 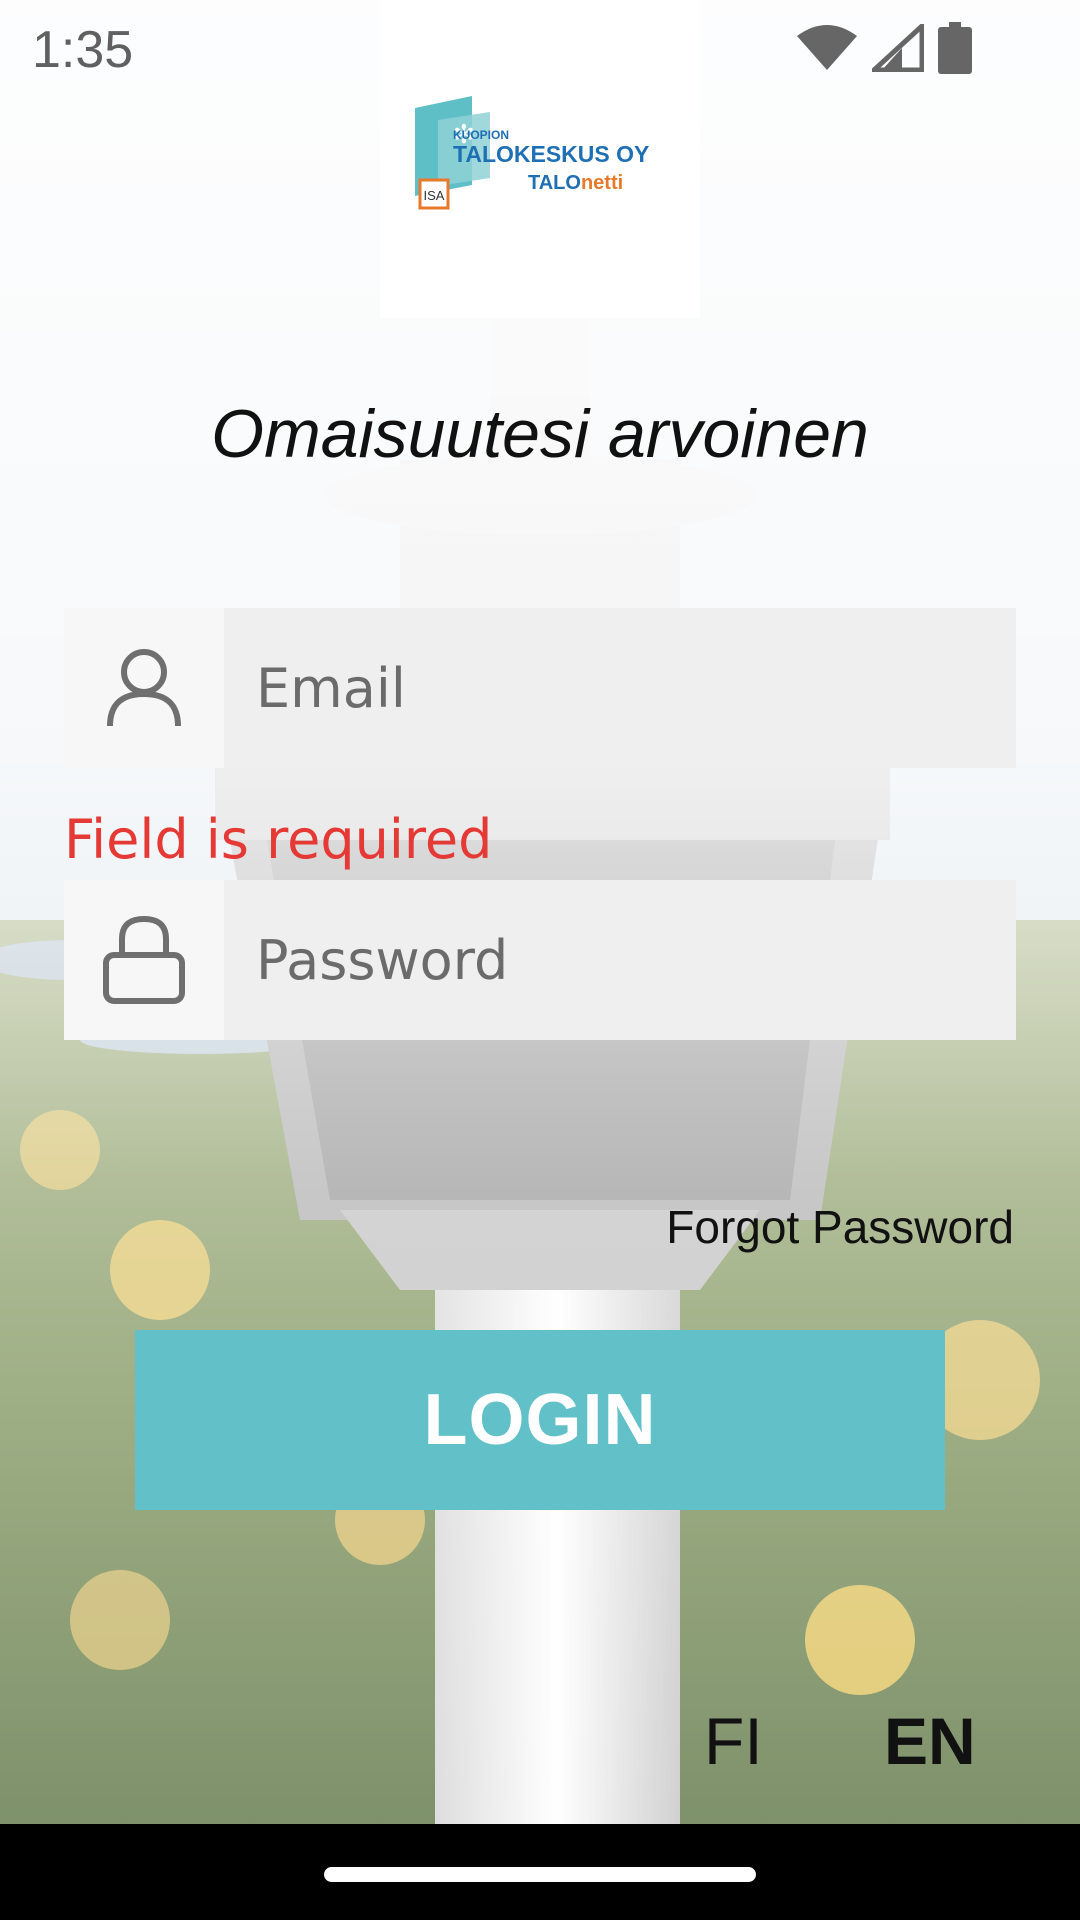 What do you see at coordinates (551, 154) in the screenshot?
I see `logo-line2: TALOKESKUS OY` at bounding box center [551, 154].